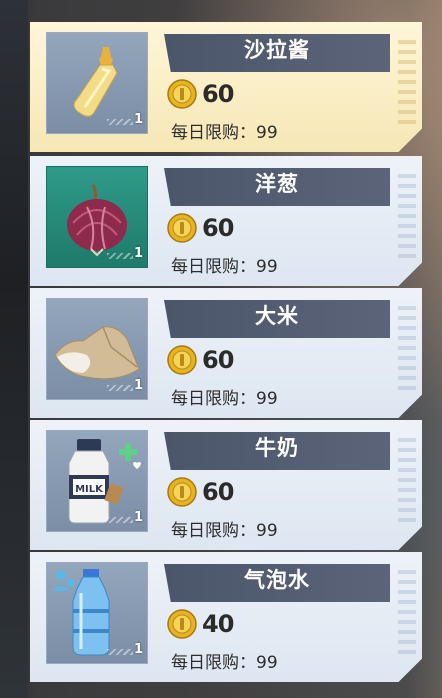  I want to click on onion-icon, so click(97, 220).